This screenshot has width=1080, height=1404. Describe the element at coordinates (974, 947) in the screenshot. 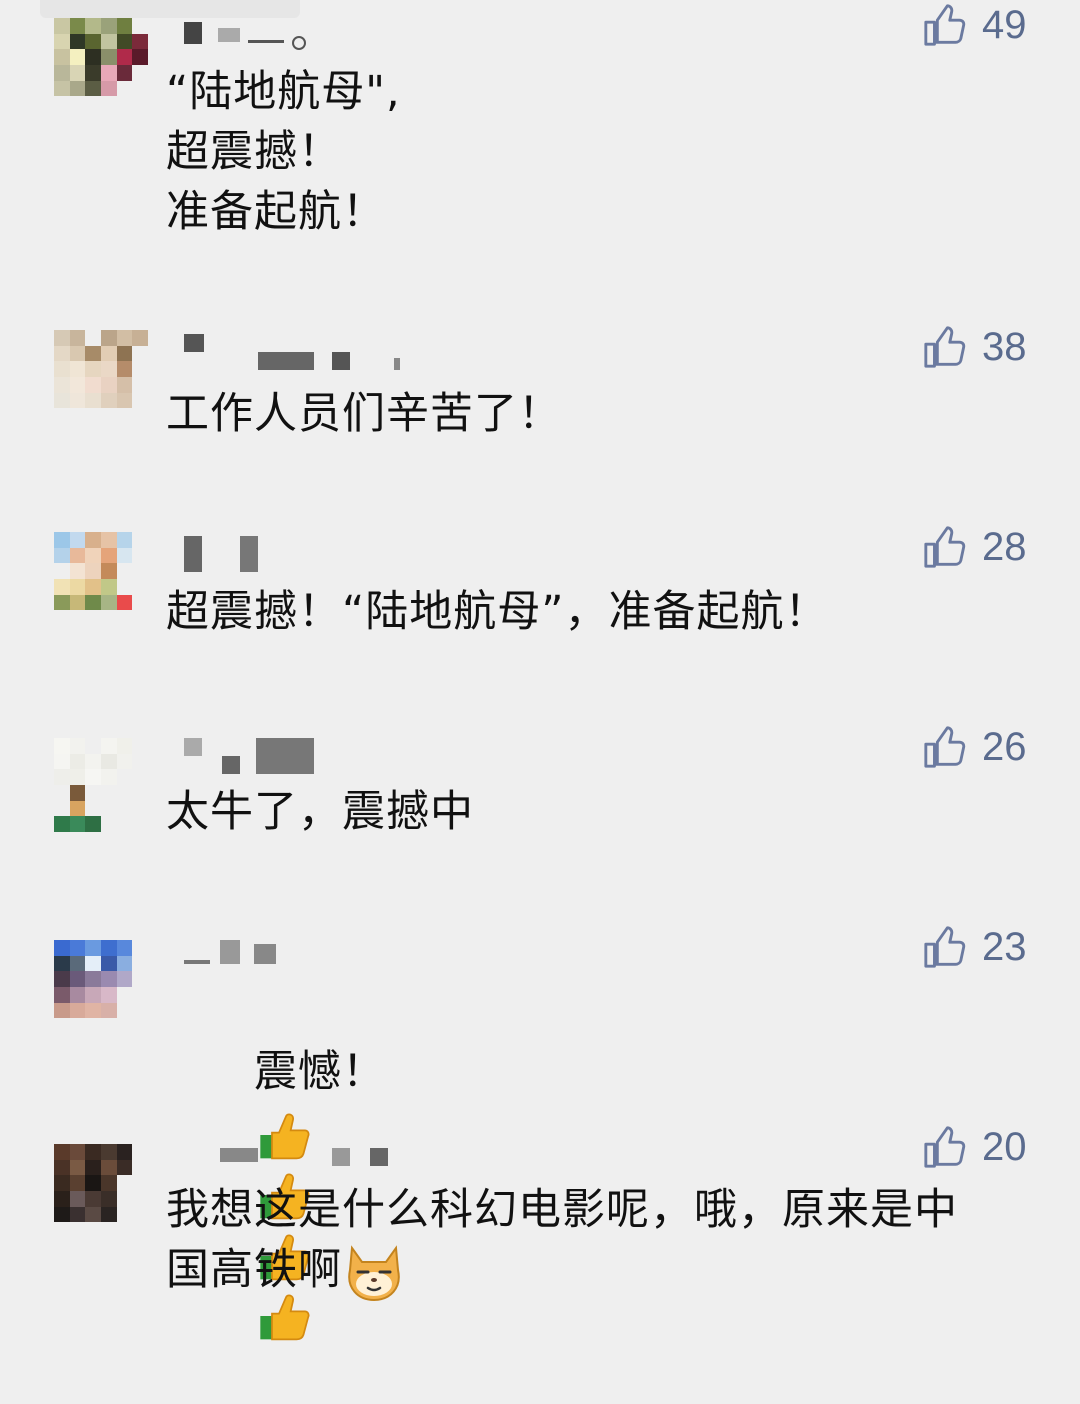

I see `like-button: 23` at that location.